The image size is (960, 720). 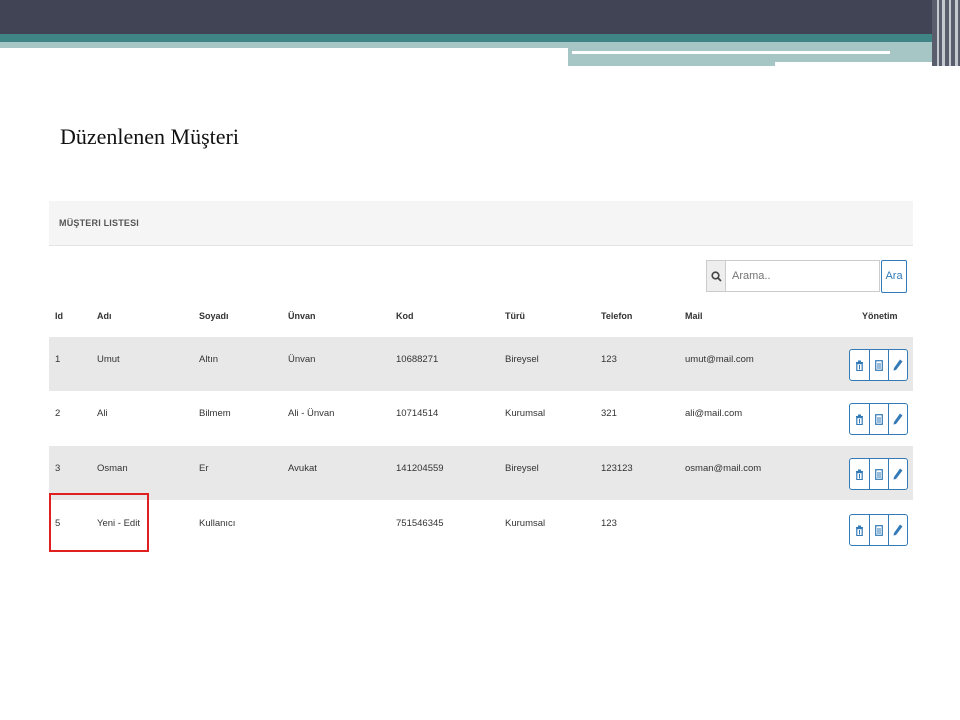 What do you see at coordinates (104, 316) in the screenshot?
I see `column-header-adi: Adı` at bounding box center [104, 316].